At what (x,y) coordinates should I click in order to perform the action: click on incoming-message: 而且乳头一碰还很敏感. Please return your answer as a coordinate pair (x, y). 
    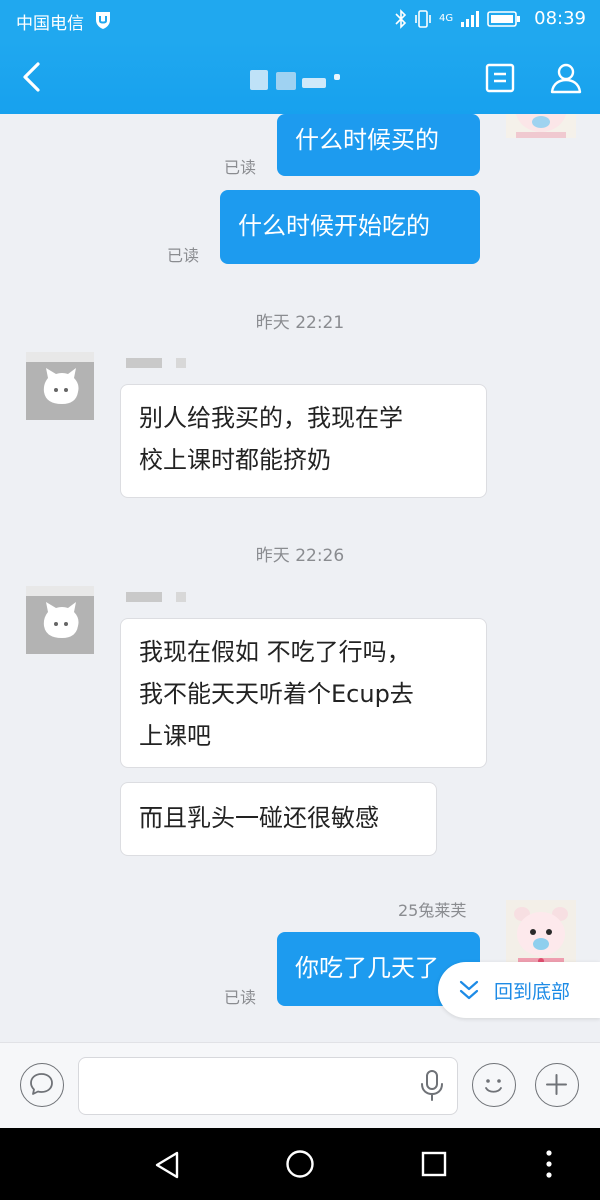
    Looking at the image, I should click on (278, 819).